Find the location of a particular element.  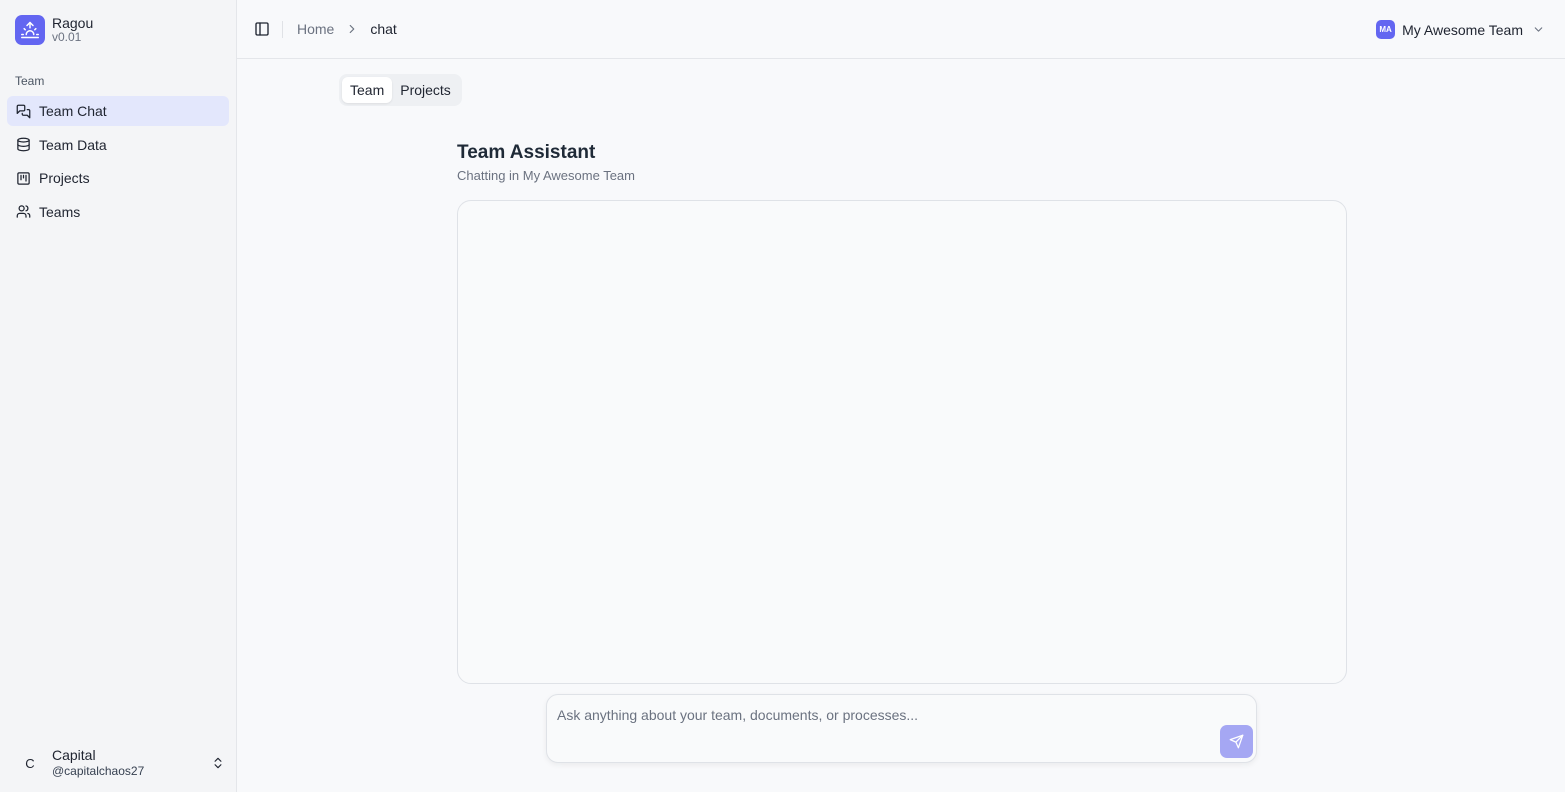

sidebar-toggle-icon is located at coordinates (262, 29).